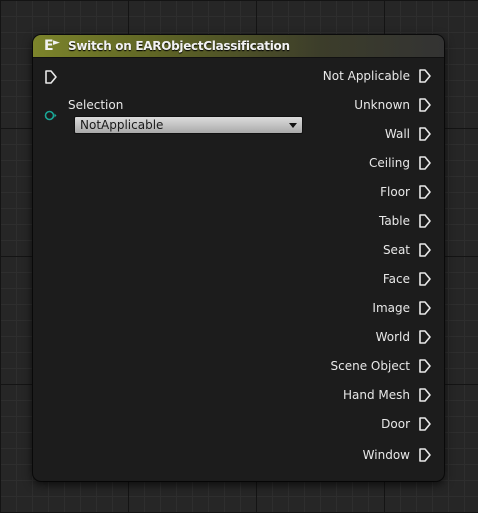  Describe the element at coordinates (376, 395) in the screenshot. I see `output-pin-label: Hand Mesh` at that location.